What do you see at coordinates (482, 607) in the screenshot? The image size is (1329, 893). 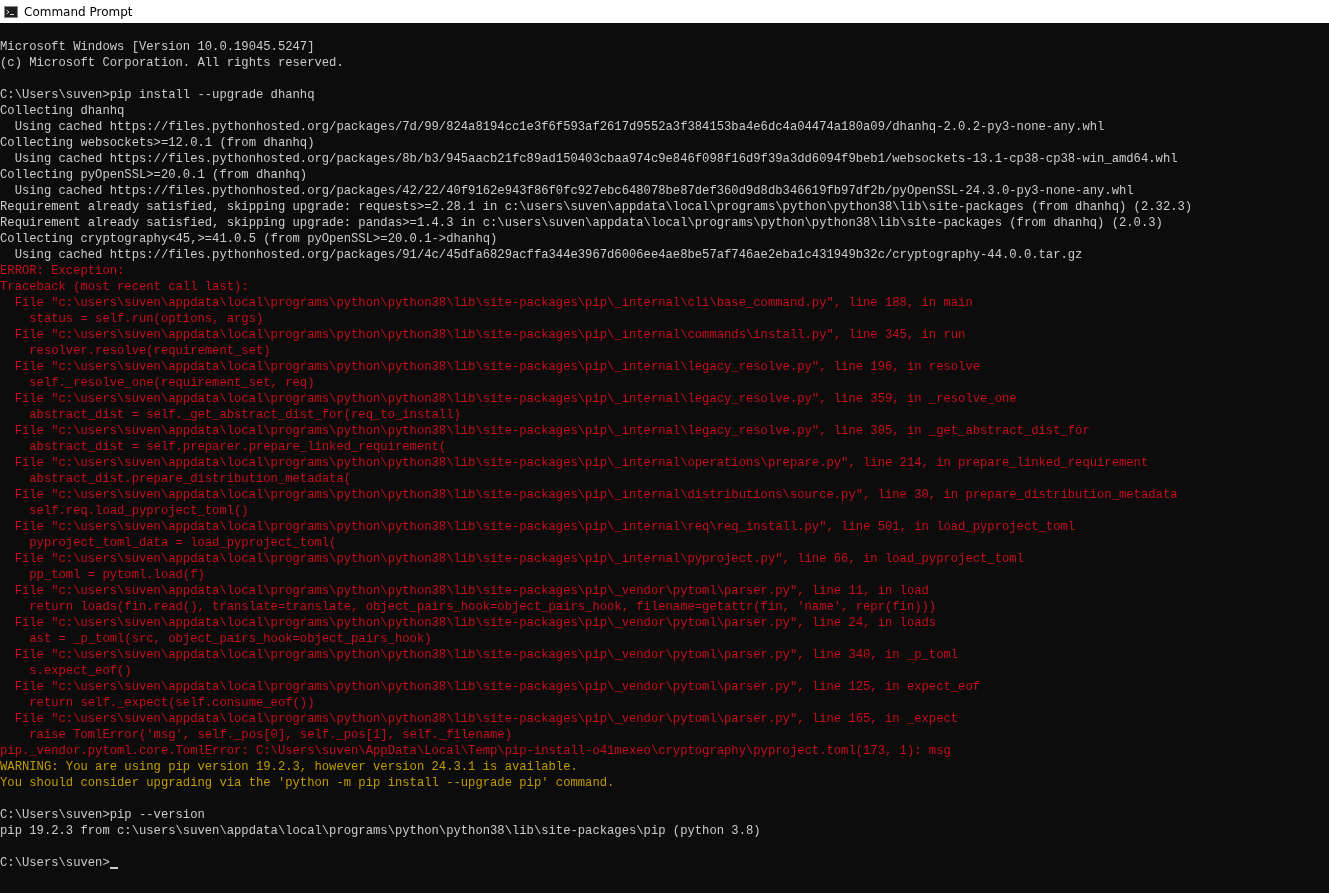 I see `console-line: return loads(fin.read(), translate=translate, object_pairs_hook=object_pairs_hook, filename=getattr(fin, 'name', repr(fin)))` at bounding box center [482, 607].